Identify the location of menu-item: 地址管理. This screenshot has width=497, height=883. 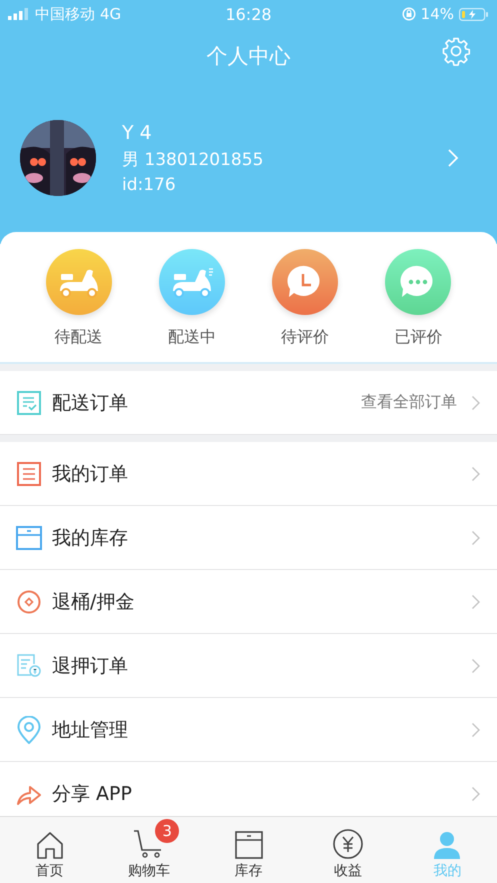
(248, 730).